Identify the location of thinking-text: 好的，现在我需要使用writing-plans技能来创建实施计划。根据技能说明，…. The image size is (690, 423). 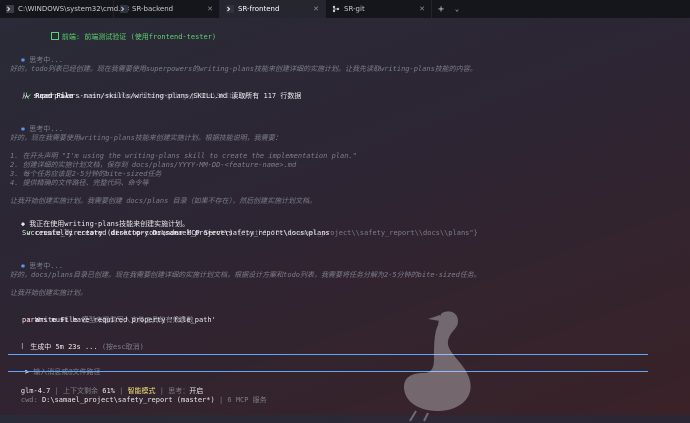
(146, 138).